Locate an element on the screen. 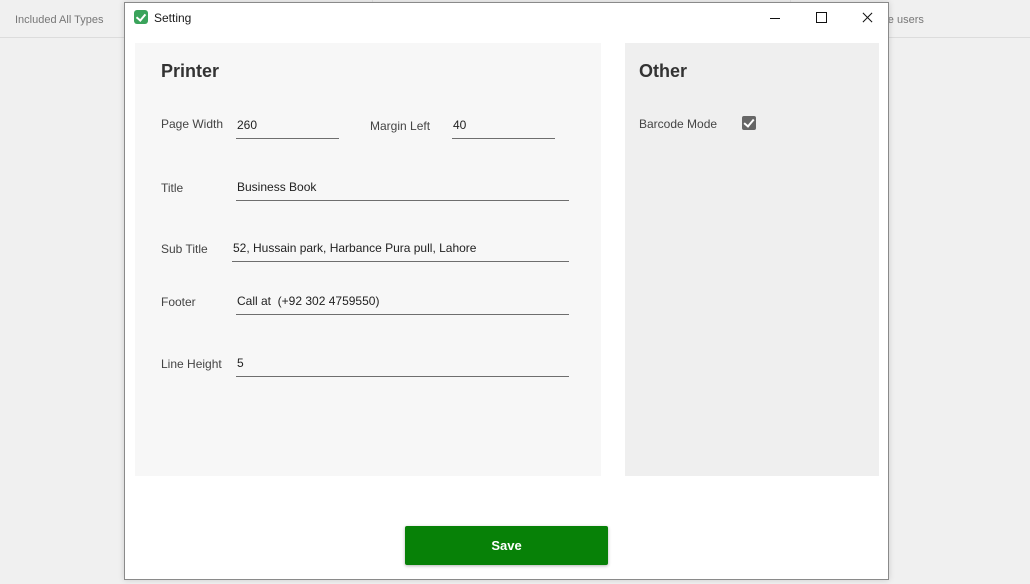  title-bar: Setting is located at coordinates (506, 18).